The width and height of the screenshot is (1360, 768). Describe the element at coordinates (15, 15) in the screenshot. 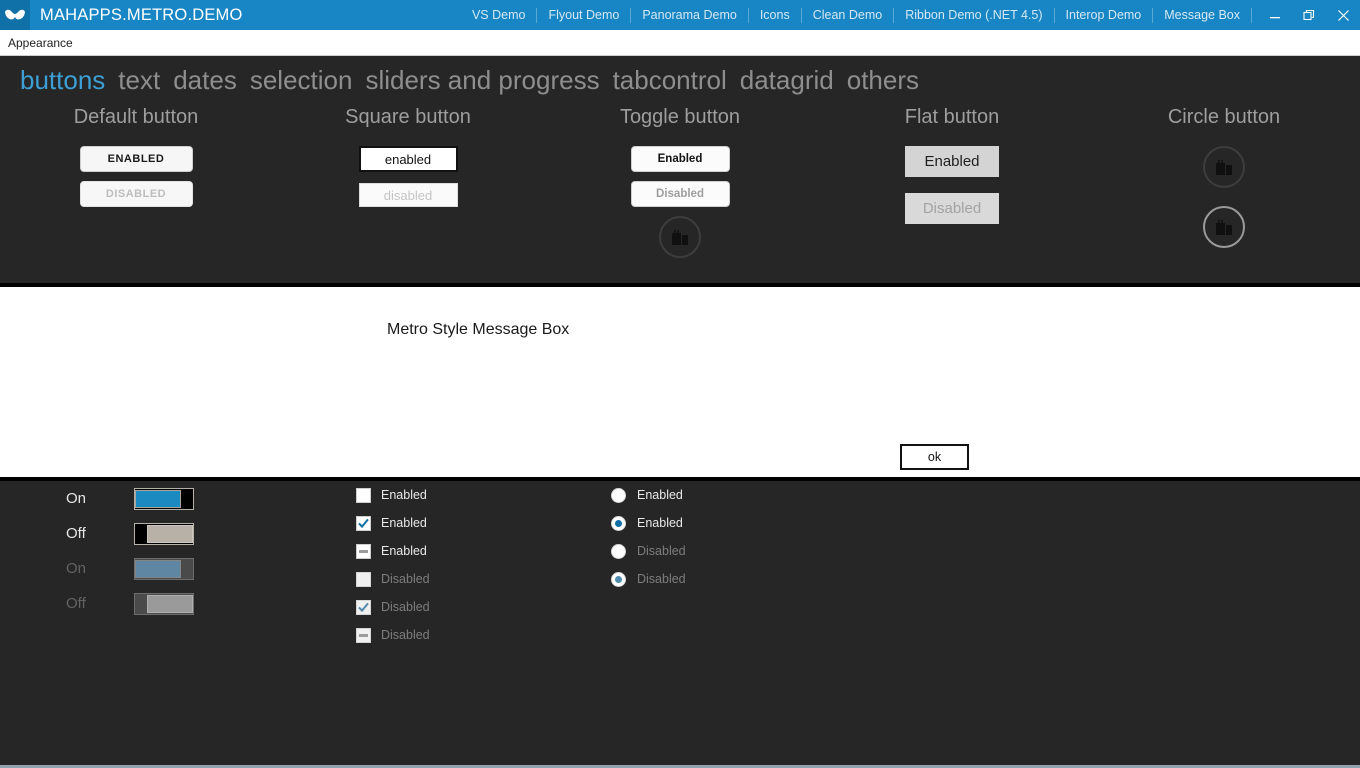

I see `mustache-icon` at that location.